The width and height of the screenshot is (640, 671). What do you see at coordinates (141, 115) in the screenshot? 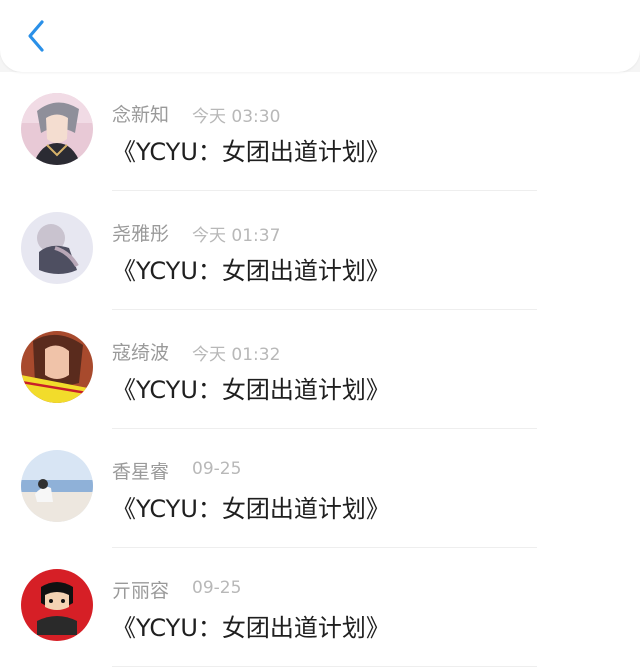
I see `sender-name: 念新知` at bounding box center [141, 115].